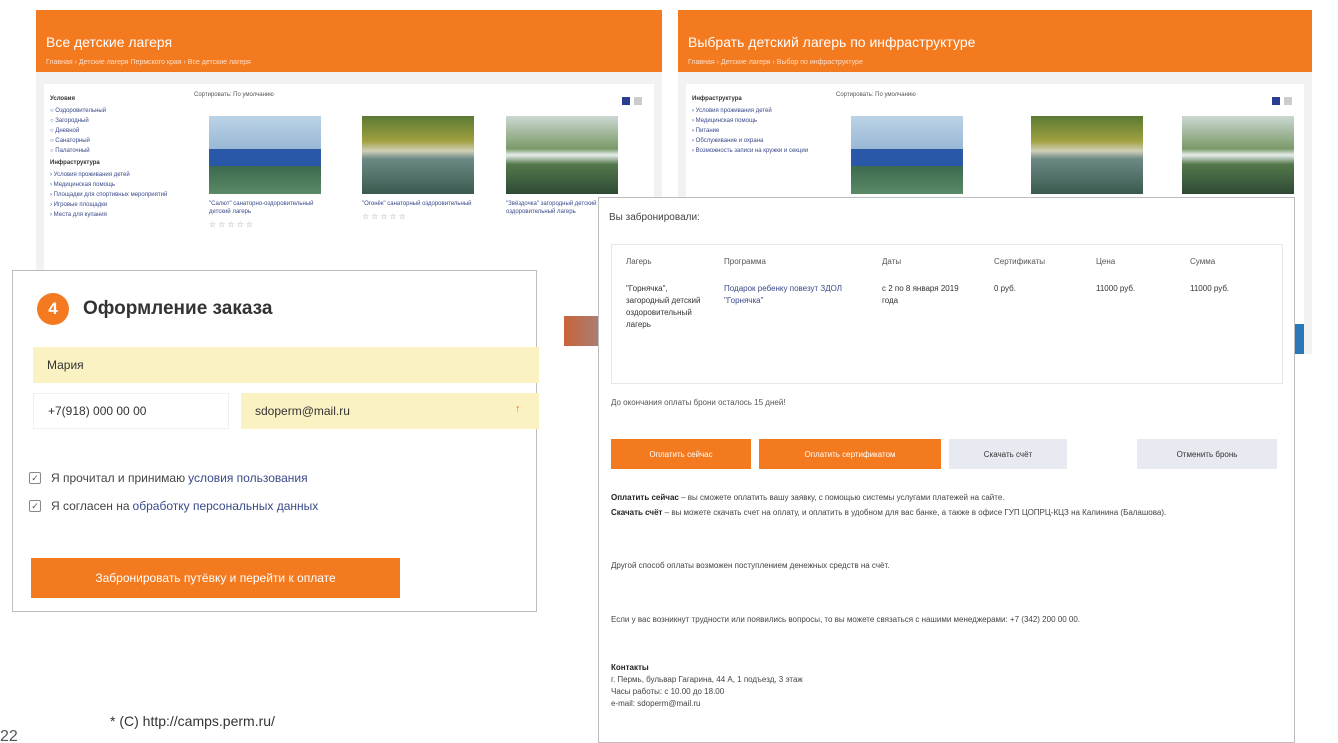 This screenshot has height=743, width=1338. What do you see at coordinates (920, 294) in the screenshot?
I see `table-cell-dates: с 2 по 8 января 2019 года` at bounding box center [920, 294].